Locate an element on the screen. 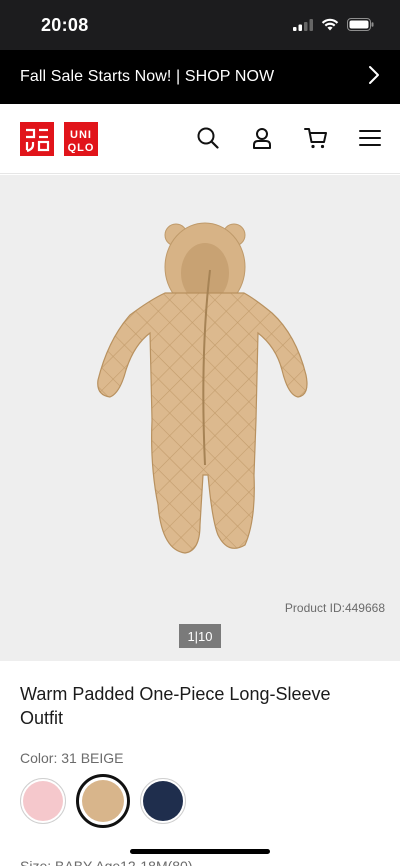  logo-latin-mark: UNI QLO is located at coordinates (81, 141).